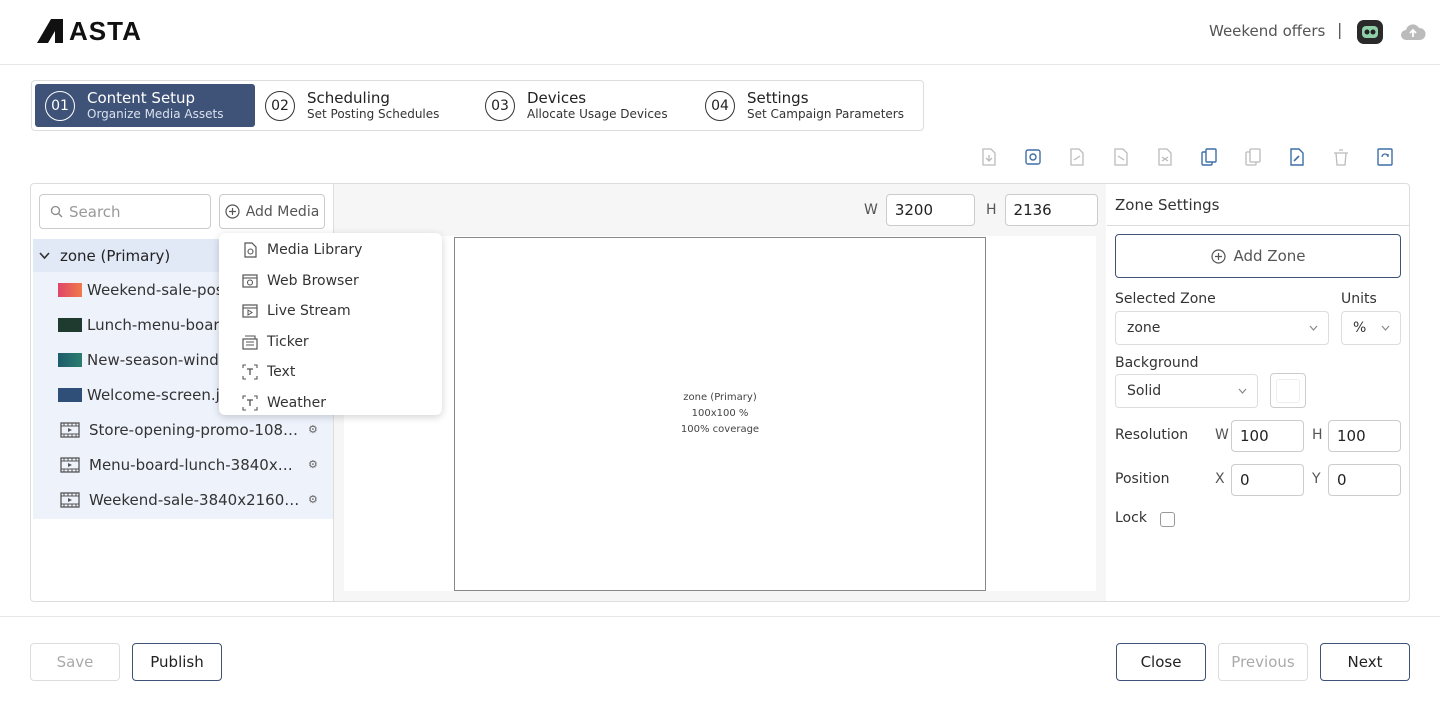 The height and width of the screenshot is (704, 1440). What do you see at coordinates (1209, 157) in the screenshot?
I see `copy-icon` at bounding box center [1209, 157].